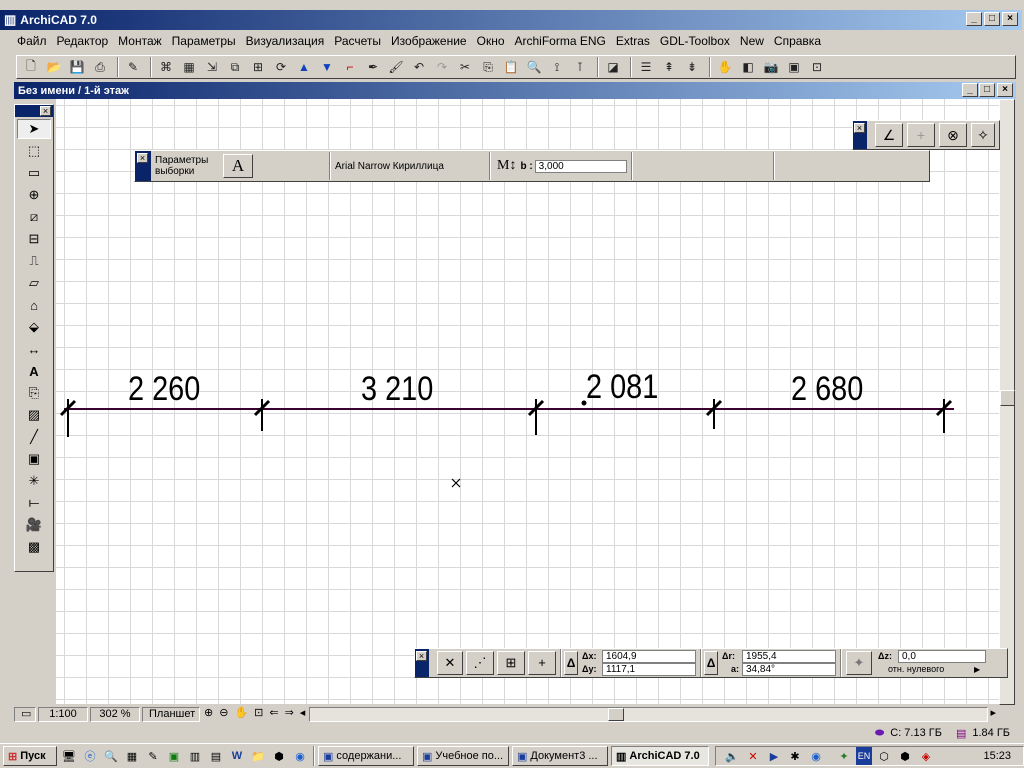 The image size is (1024, 768). I want to click on font-settings-button: A, so click(238, 166).